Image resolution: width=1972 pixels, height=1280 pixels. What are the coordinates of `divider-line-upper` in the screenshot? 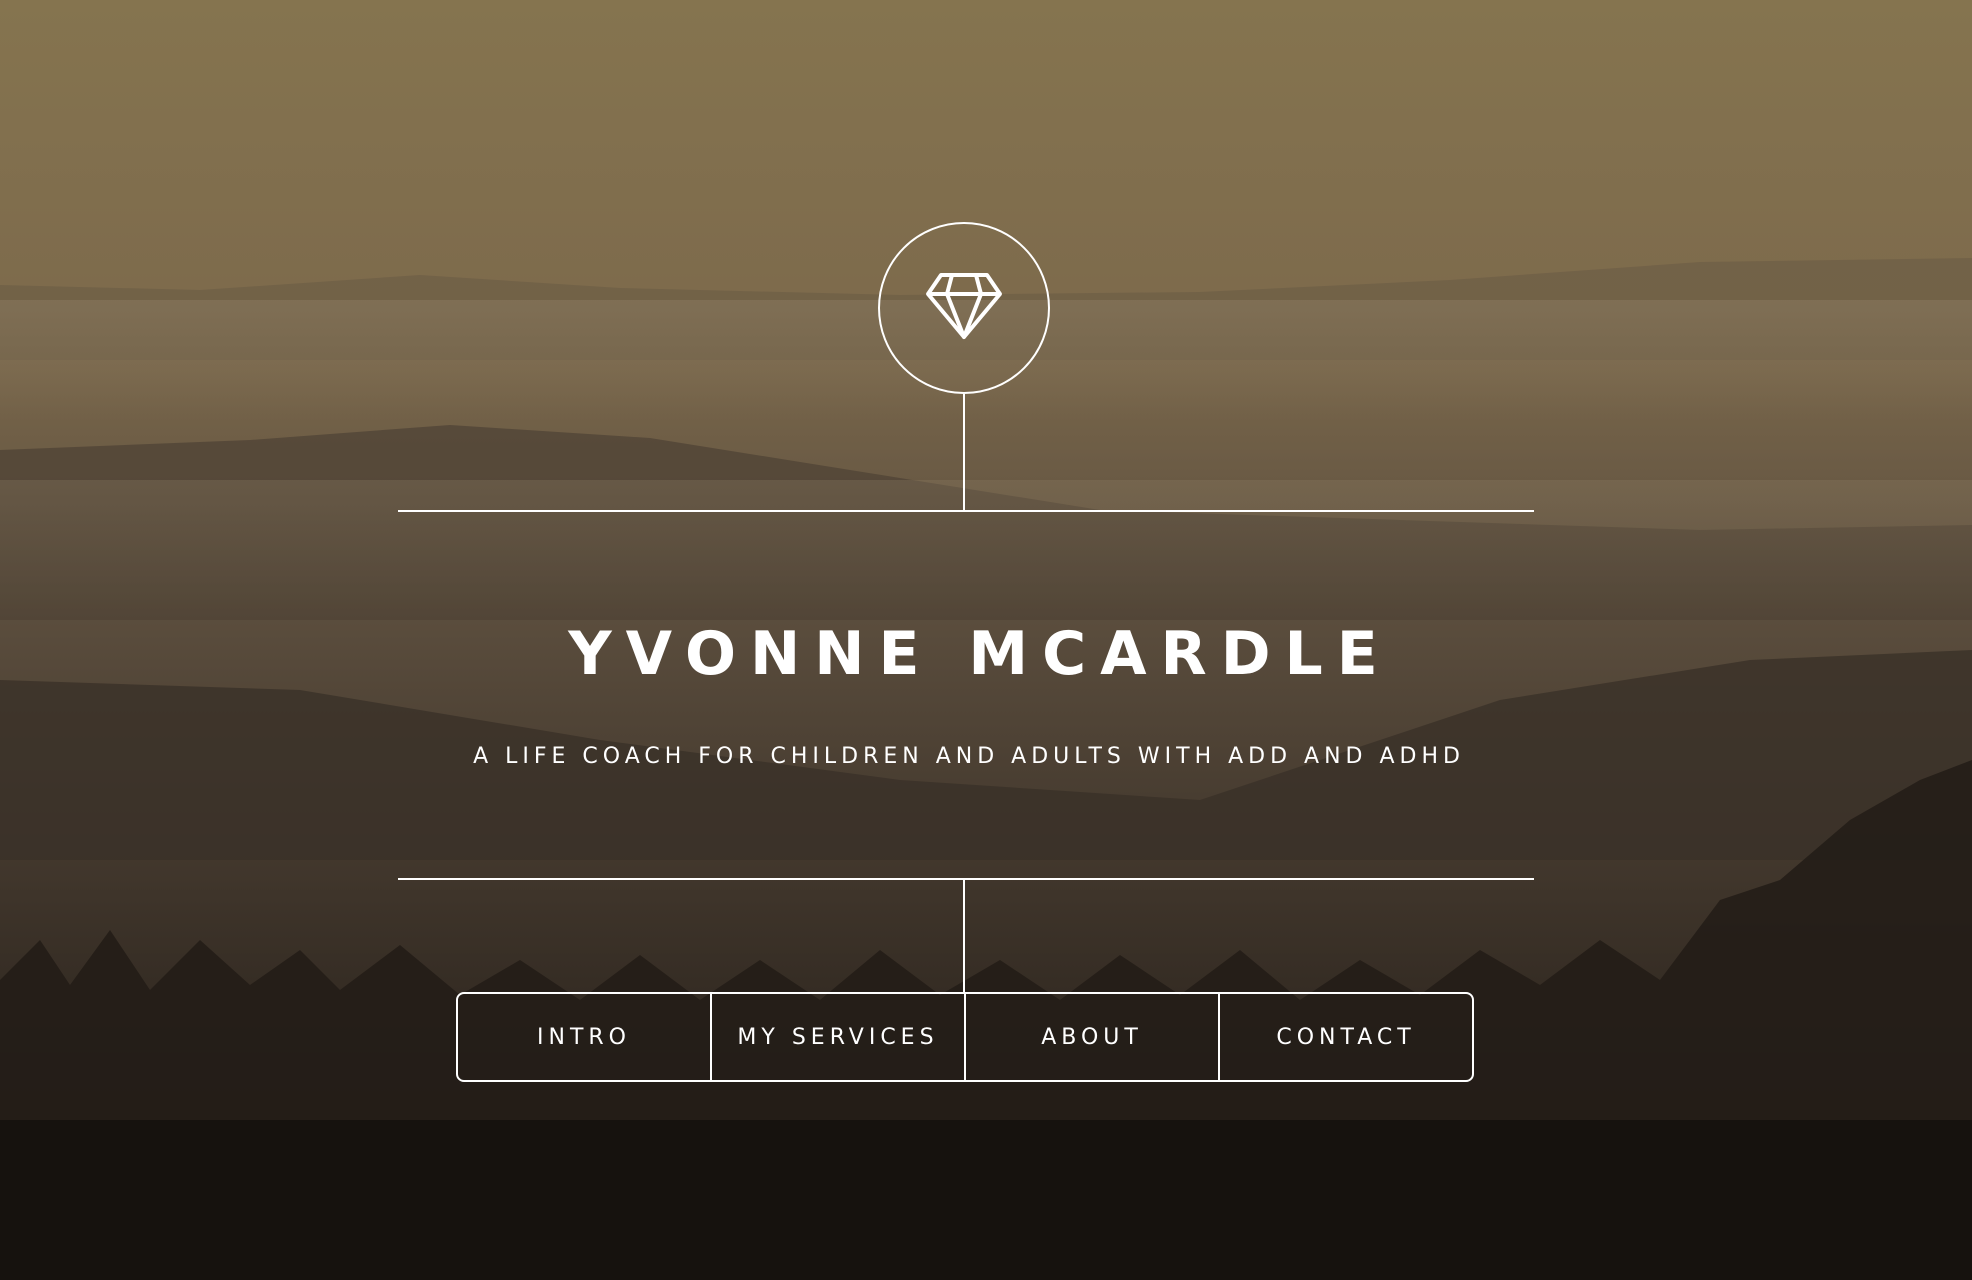 It's located at (966, 511).